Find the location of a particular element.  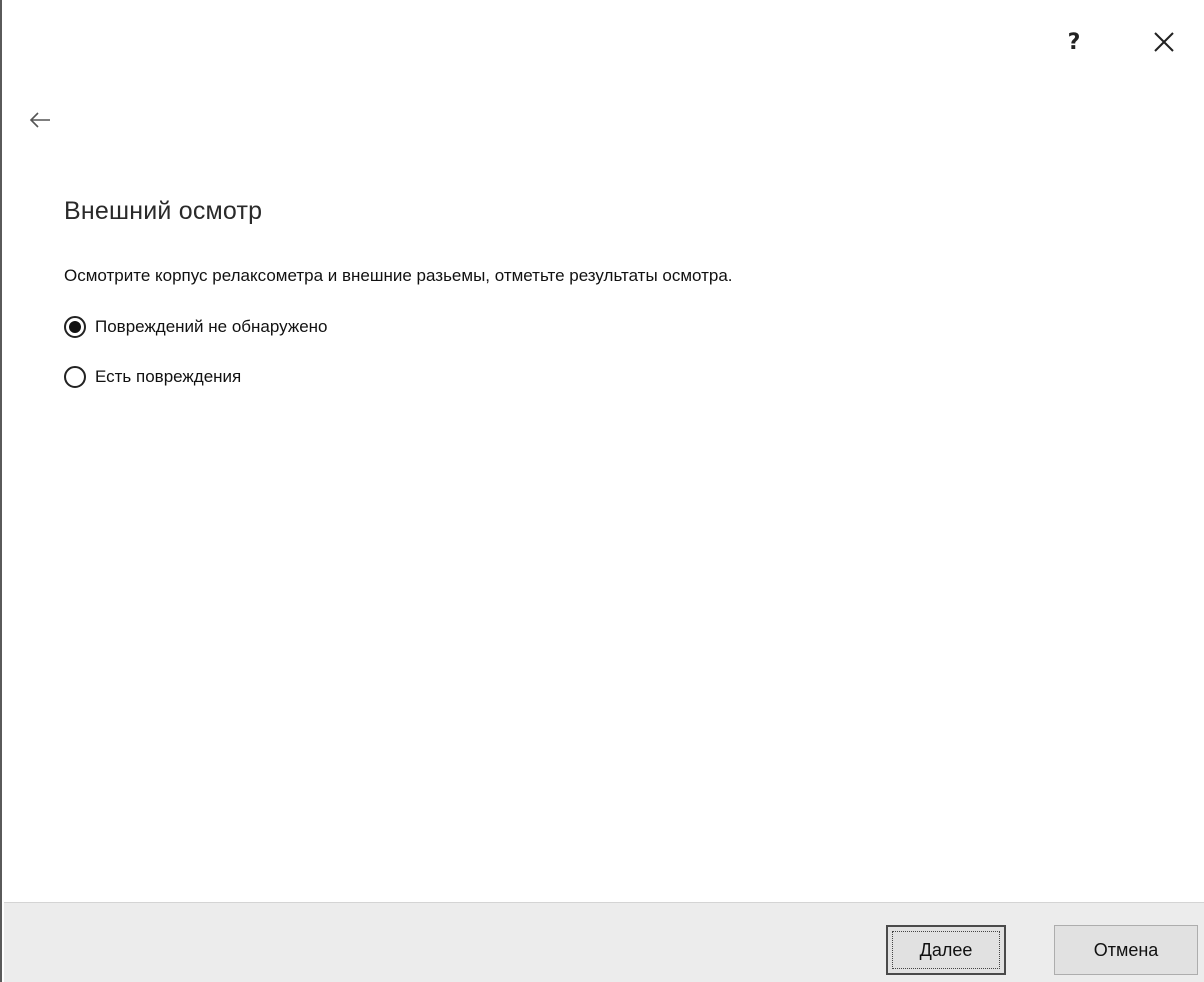

radio-label: Повреждений не обнаружено is located at coordinates (211, 326).